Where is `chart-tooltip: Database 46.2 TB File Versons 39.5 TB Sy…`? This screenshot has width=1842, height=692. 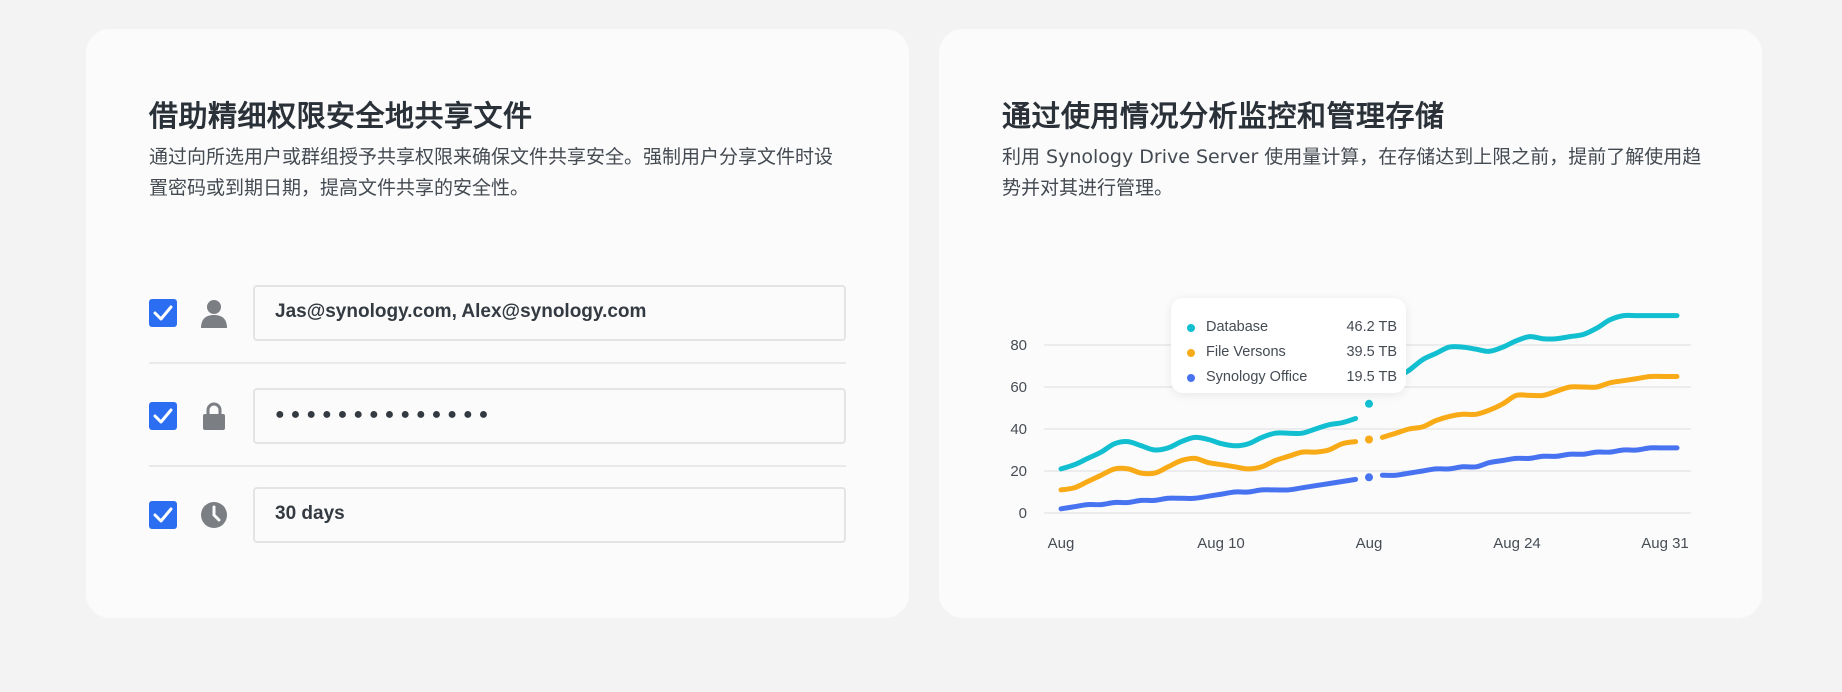 chart-tooltip: Database 46.2 TB File Versons 39.5 TB Sy… is located at coordinates (1288, 345).